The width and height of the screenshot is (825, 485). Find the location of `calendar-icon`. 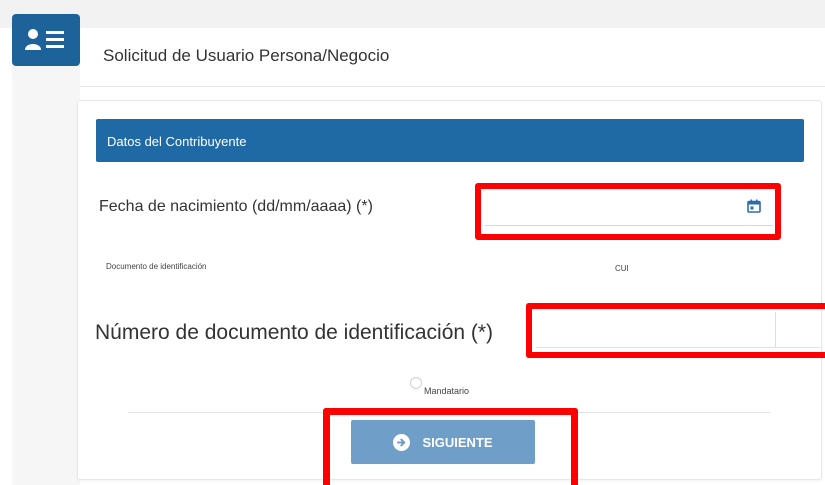

calendar-icon is located at coordinates (754, 206).